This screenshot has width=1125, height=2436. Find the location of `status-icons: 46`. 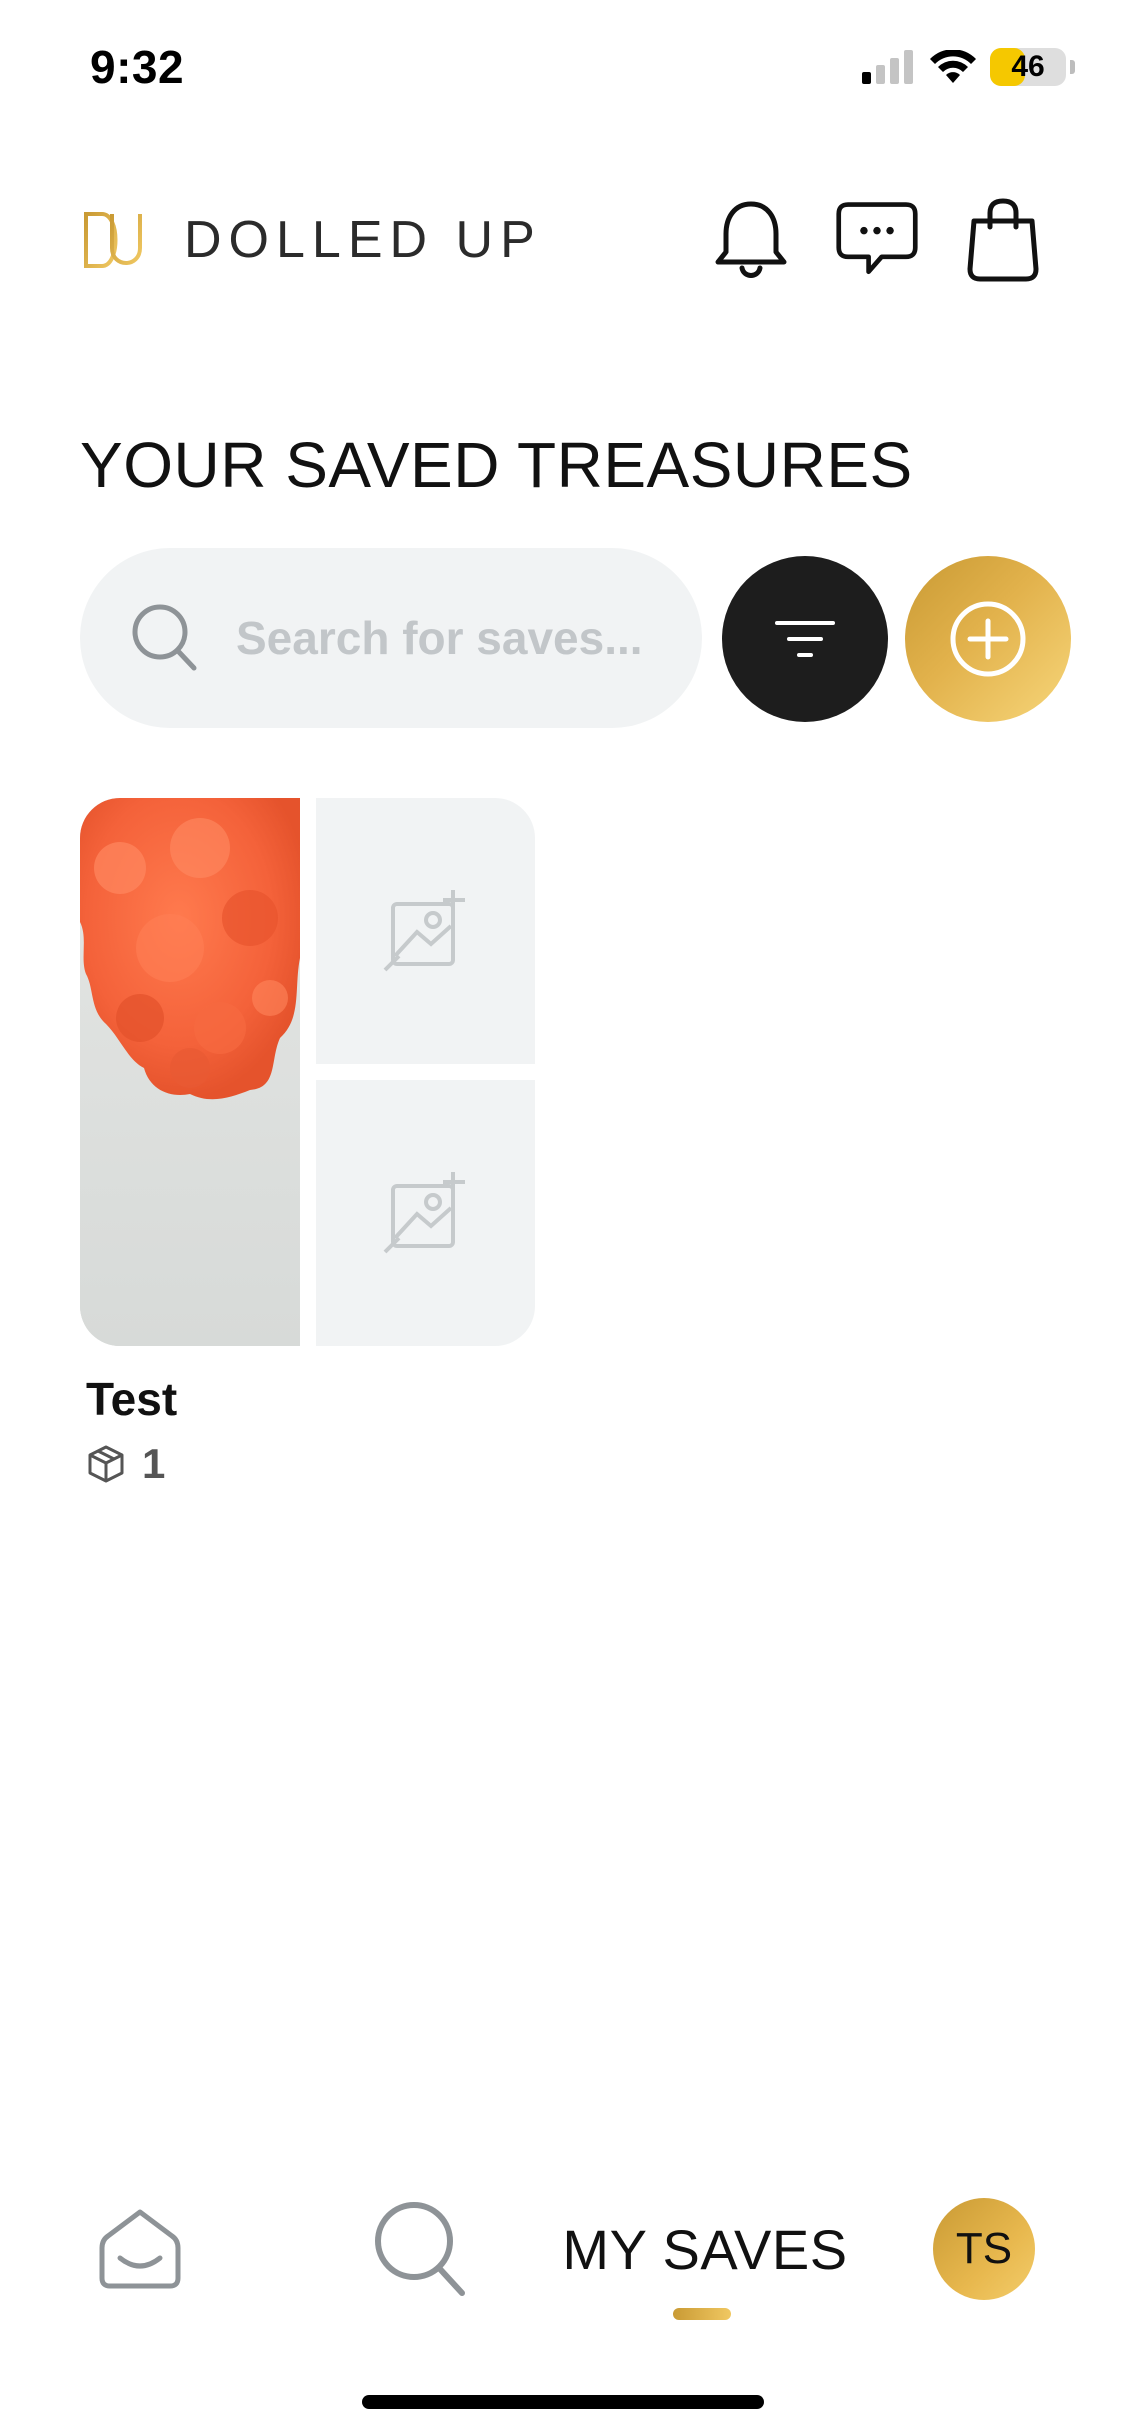

status-icons: 46 is located at coordinates (968, 67).